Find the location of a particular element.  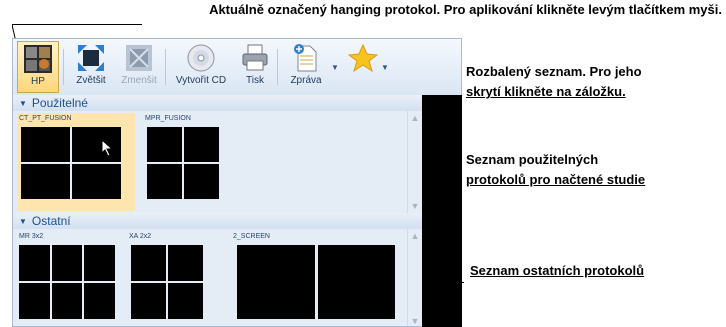

annotation-other-list: Seznam ostatních protokolů is located at coordinates (557, 270).